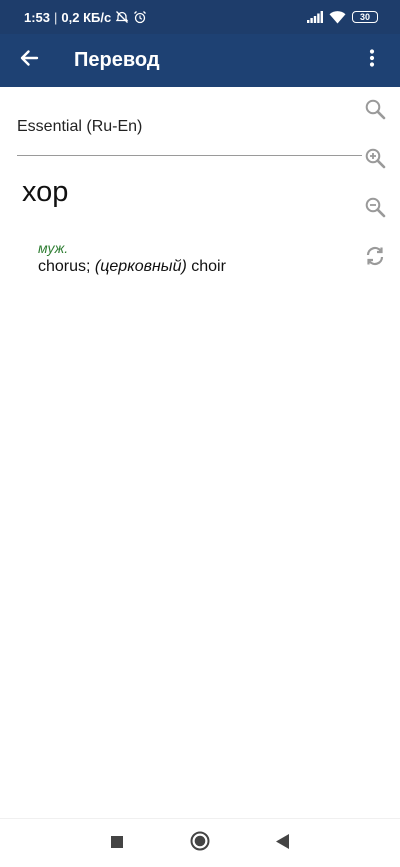 This screenshot has width=400, height=867. I want to click on divider, so click(189, 155).